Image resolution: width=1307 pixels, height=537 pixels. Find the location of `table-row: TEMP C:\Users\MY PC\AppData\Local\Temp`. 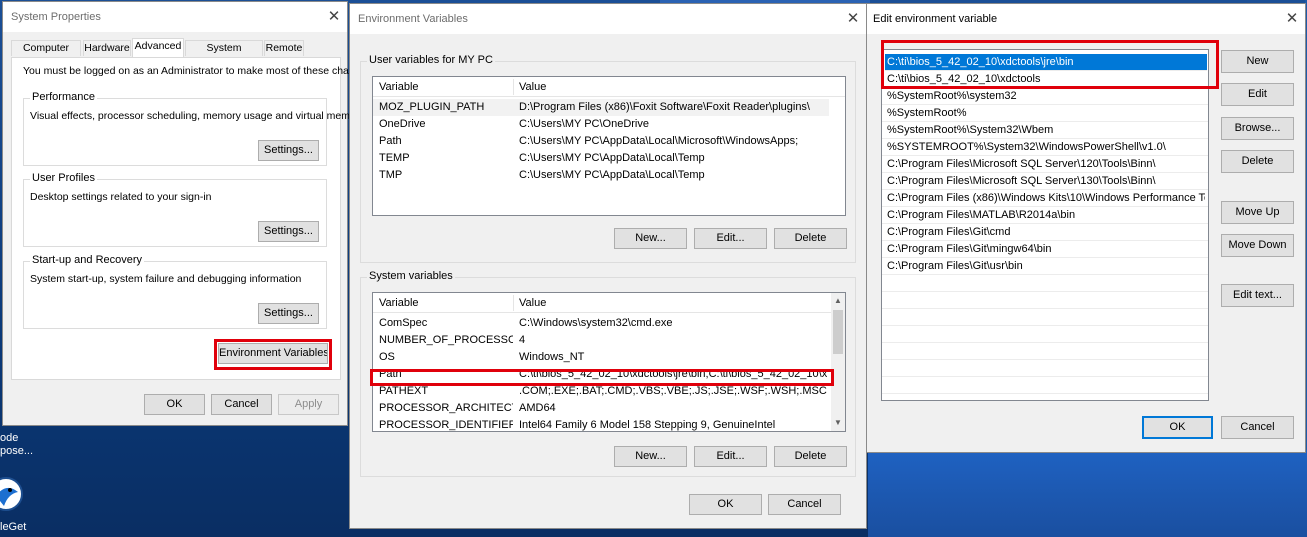

table-row: TEMP C:\Users\MY PC\AppData\Local\Temp is located at coordinates (601, 158).